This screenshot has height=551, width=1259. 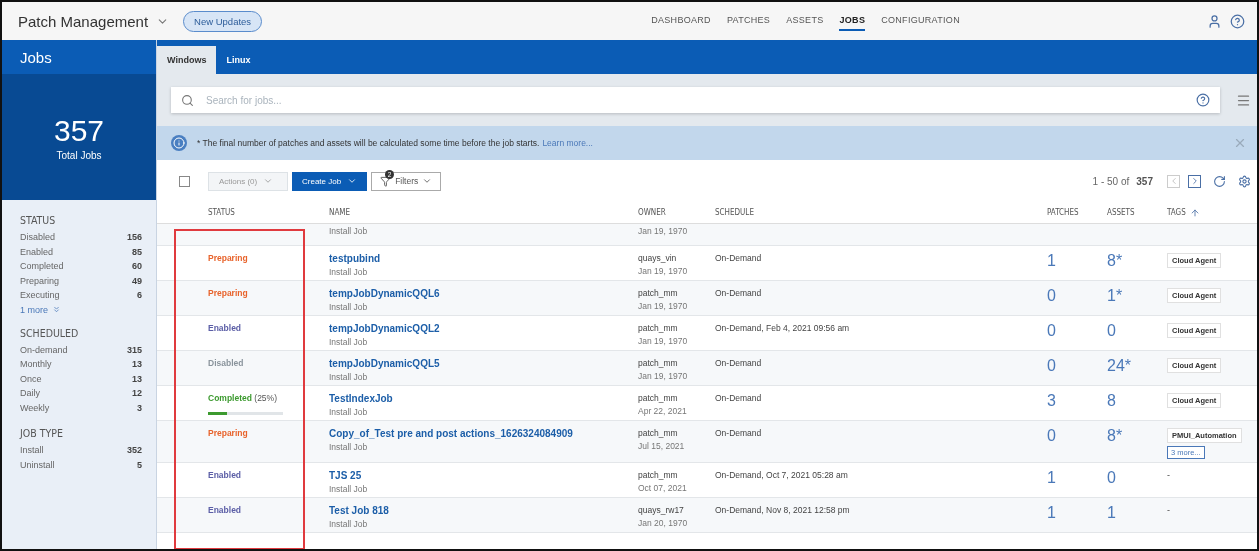 I want to click on schedule-text: On-Demand, Nov 8, 2021 12:58 pm, so click(x=782, y=510).